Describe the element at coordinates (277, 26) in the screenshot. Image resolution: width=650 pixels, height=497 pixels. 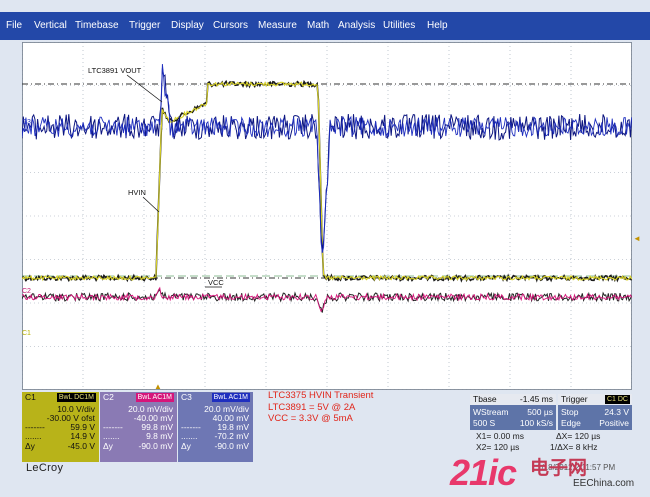
I see `menu-measure: Measure` at that location.